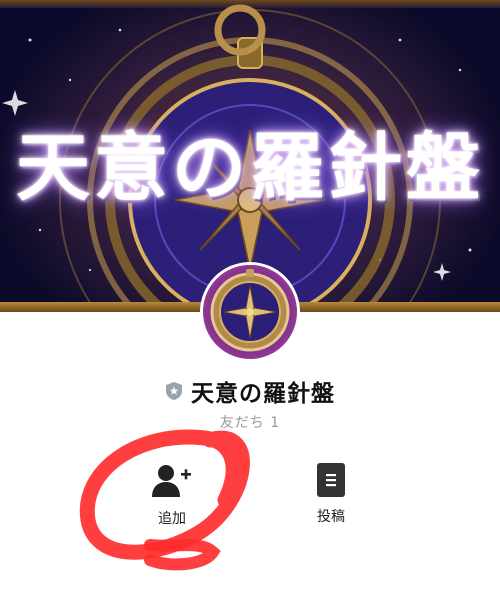 This screenshot has height=589, width=500. What do you see at coordinates (263, 394) in the screenshot?
I see `profile-name: 天意の羅針盤` at bounding box center [263, 394].